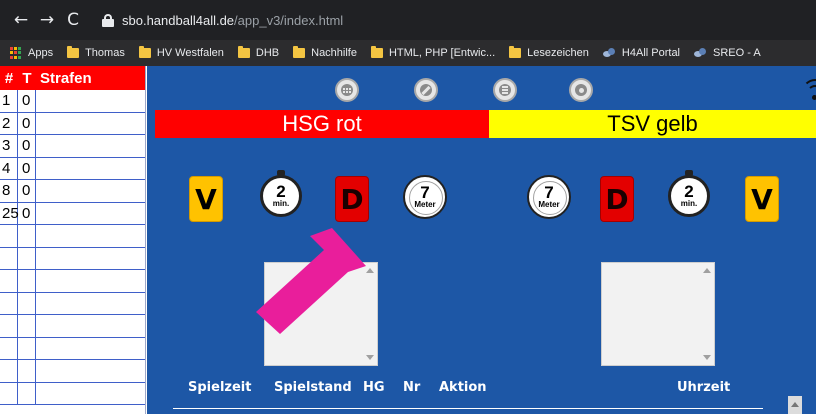  What do you see at coordinates (325, 52) in the screenshot?
I see `bookmark-nachhilfe: Nachhilfe` at bounding box center [325, 52].